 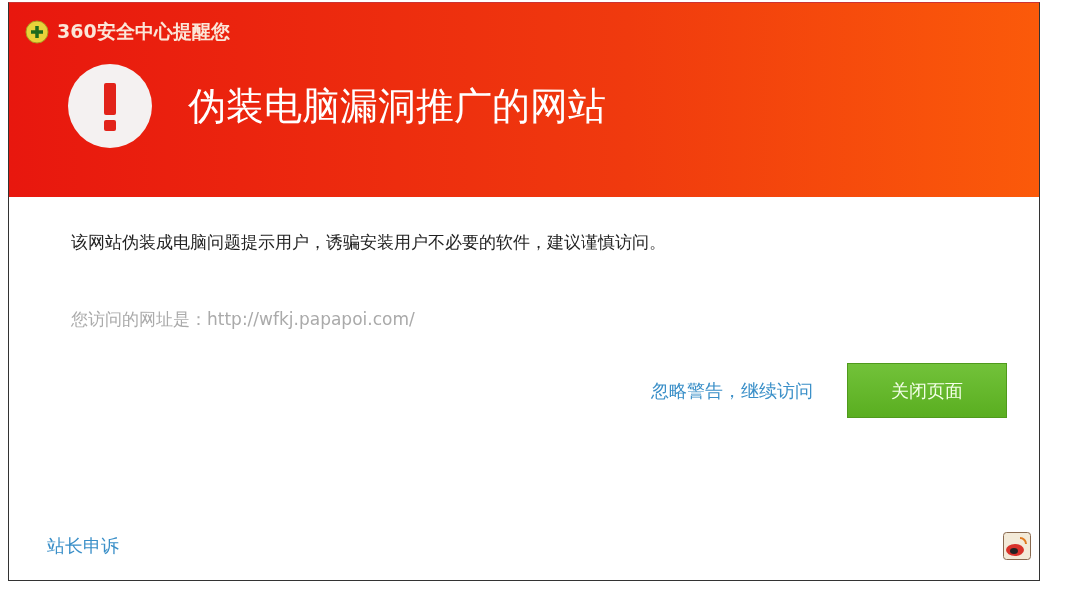 I want to click on url-line: 您访问的网址是：http://wfkj.papapoi.com/, so click(x=243, y=319).